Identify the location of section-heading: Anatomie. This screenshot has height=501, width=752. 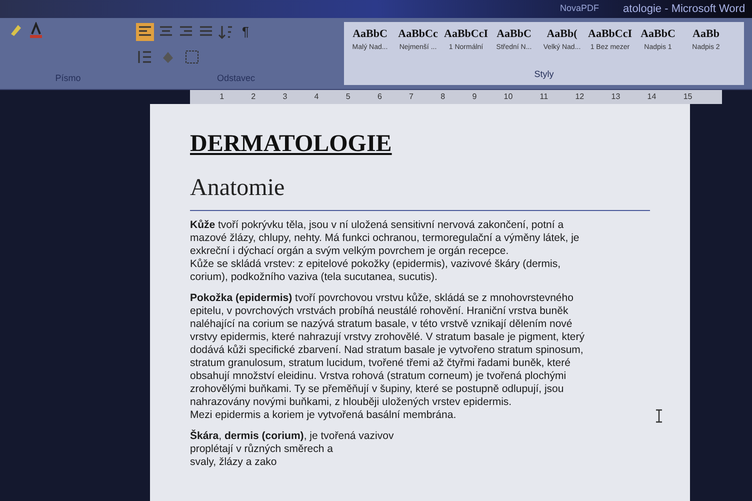
(420, 190).